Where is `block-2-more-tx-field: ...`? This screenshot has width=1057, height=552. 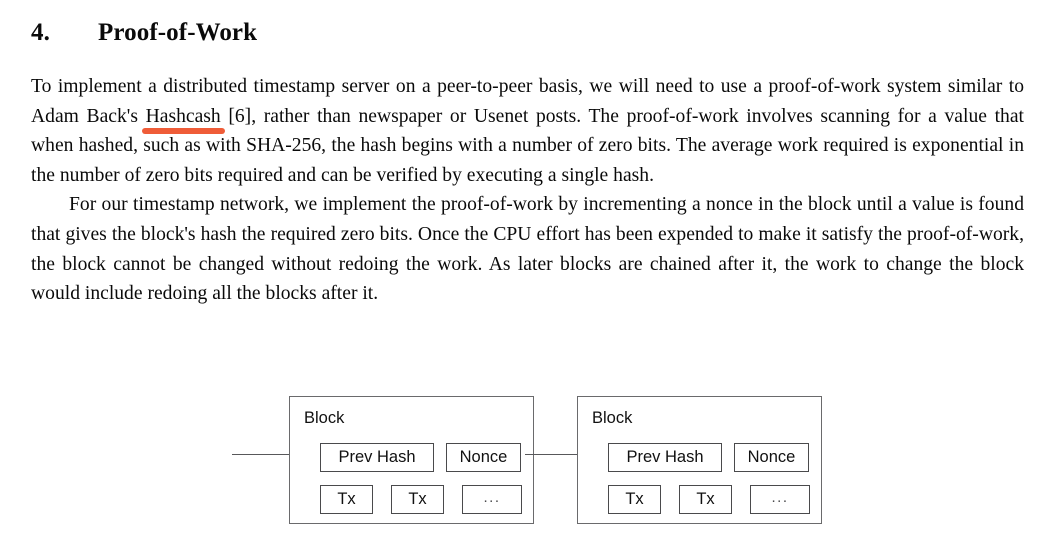 block-2-more-tx-field: ... is located at coordinates (780, 499).